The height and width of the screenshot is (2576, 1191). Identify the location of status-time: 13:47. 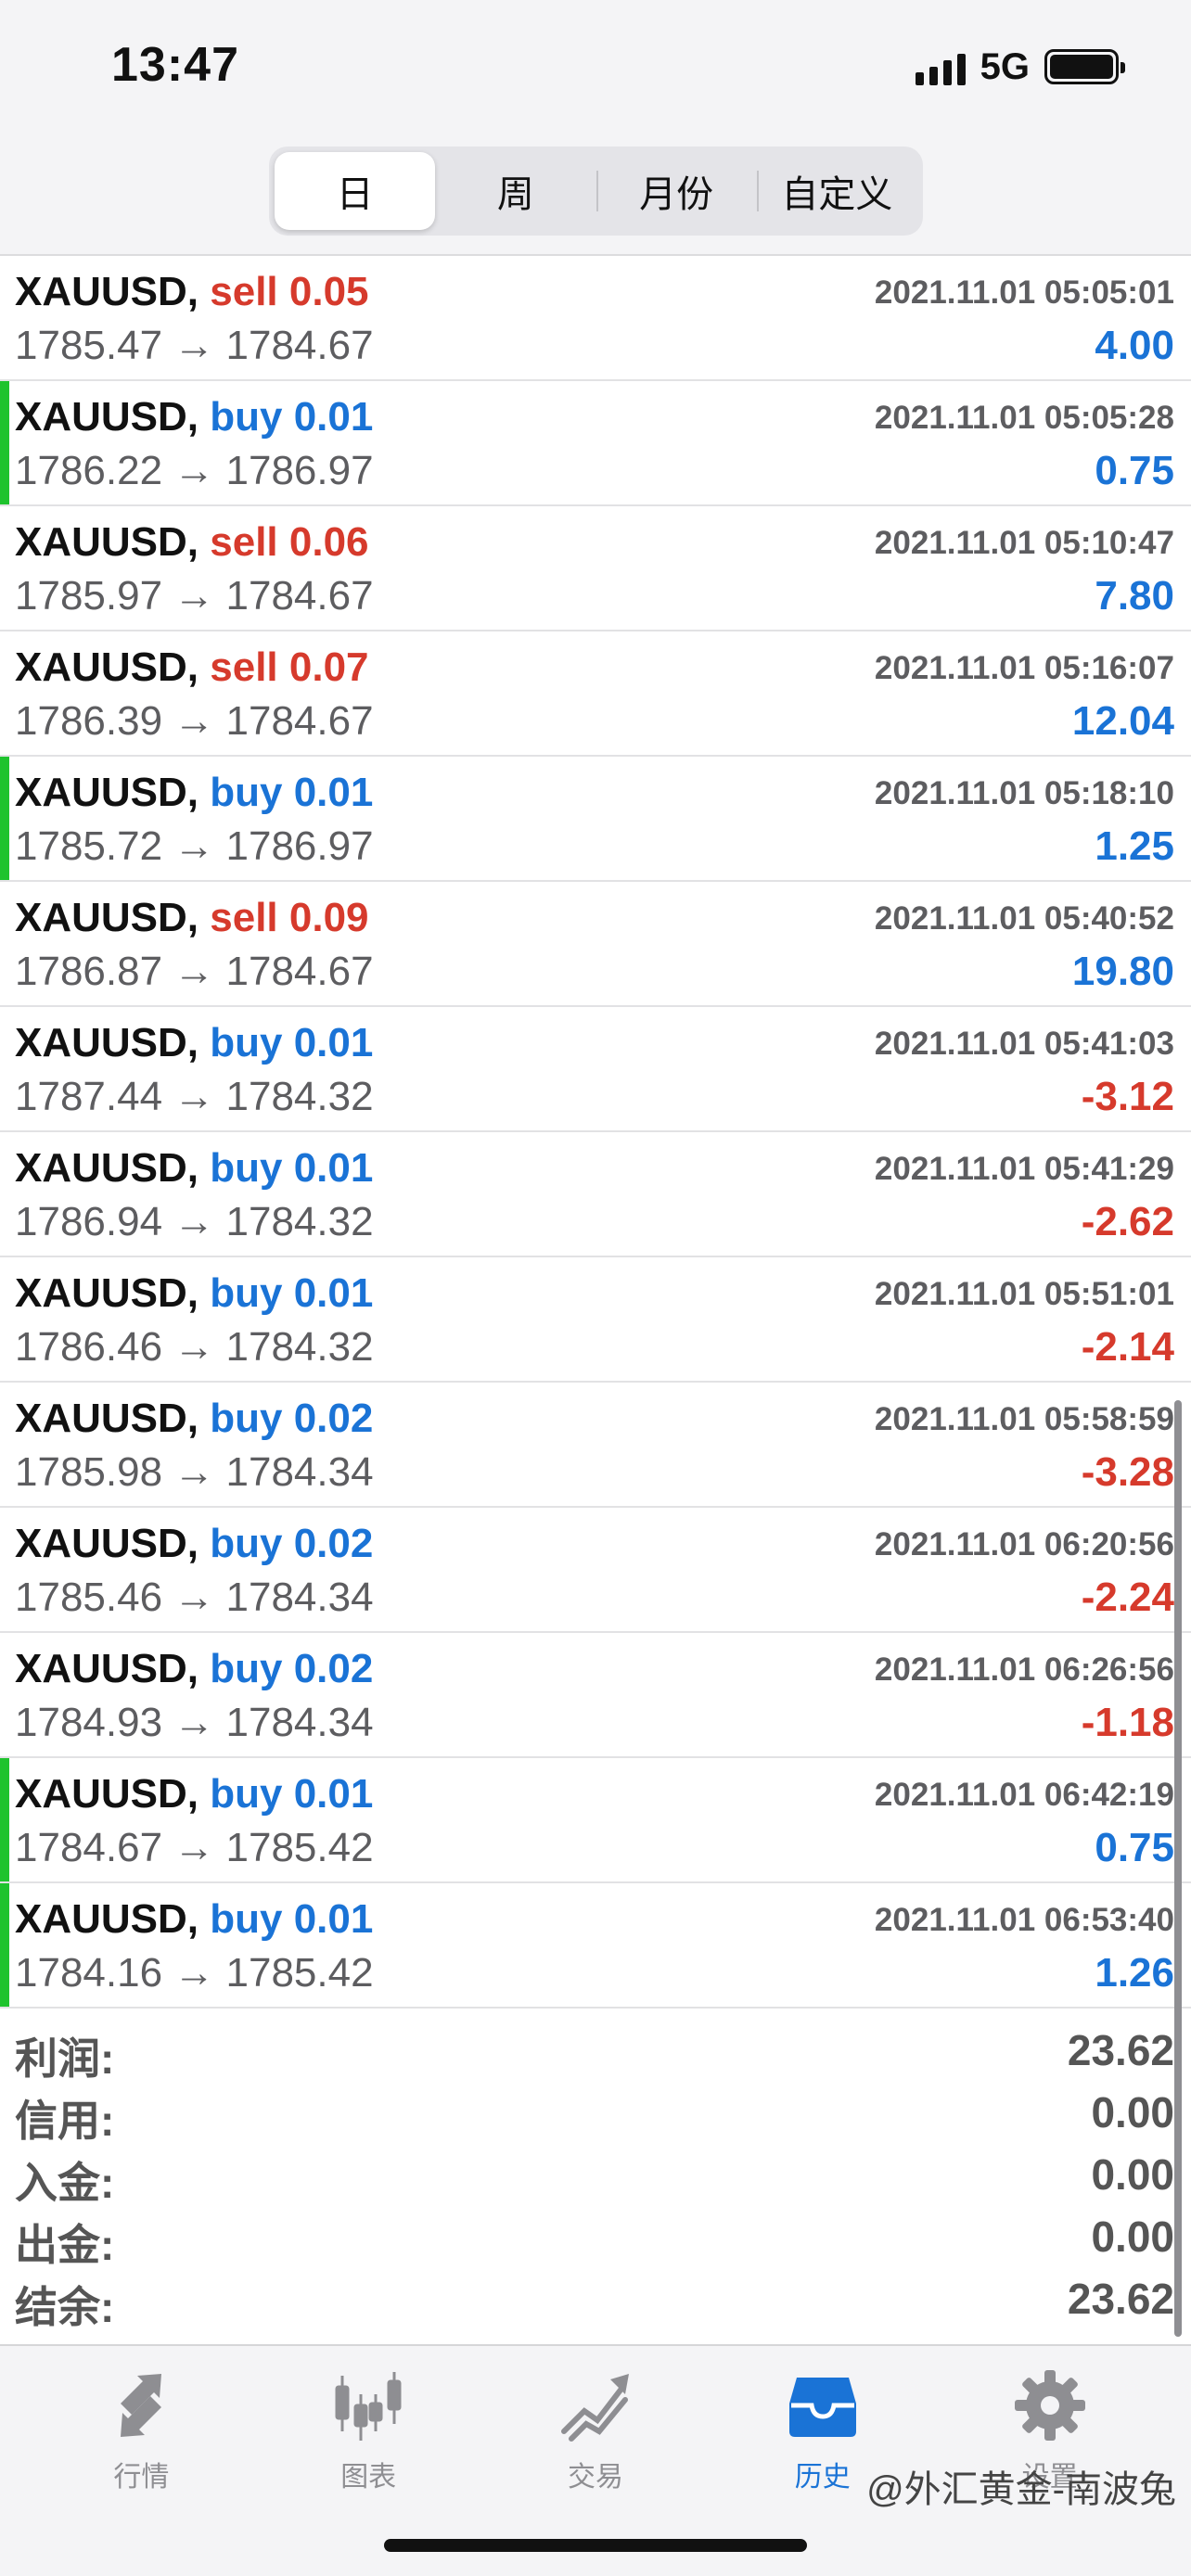
(175, 65).